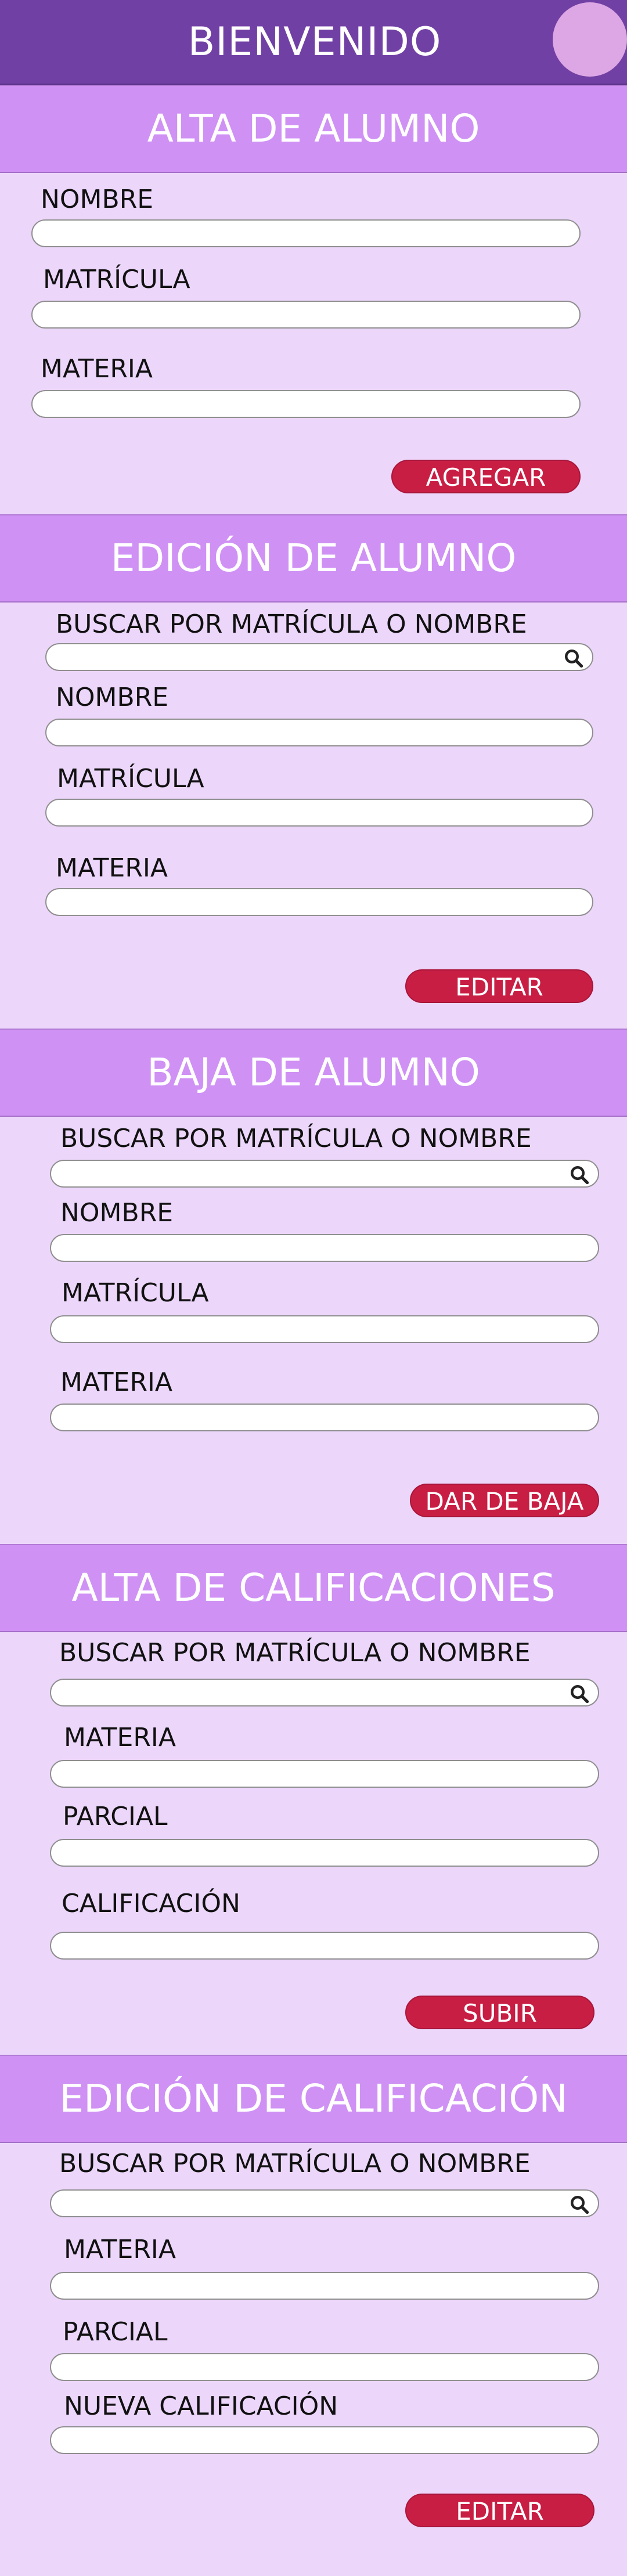 The height and width of the screenshot is (2576, 627). I want to click on app-header: BIENVENIDO MAESTRO, so click(313, 65).